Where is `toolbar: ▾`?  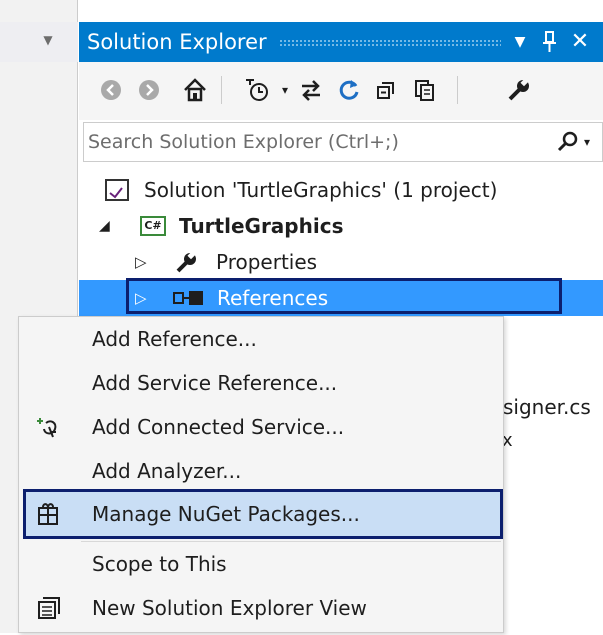
toolbar: ▾ is located at coordinates (341, 91).